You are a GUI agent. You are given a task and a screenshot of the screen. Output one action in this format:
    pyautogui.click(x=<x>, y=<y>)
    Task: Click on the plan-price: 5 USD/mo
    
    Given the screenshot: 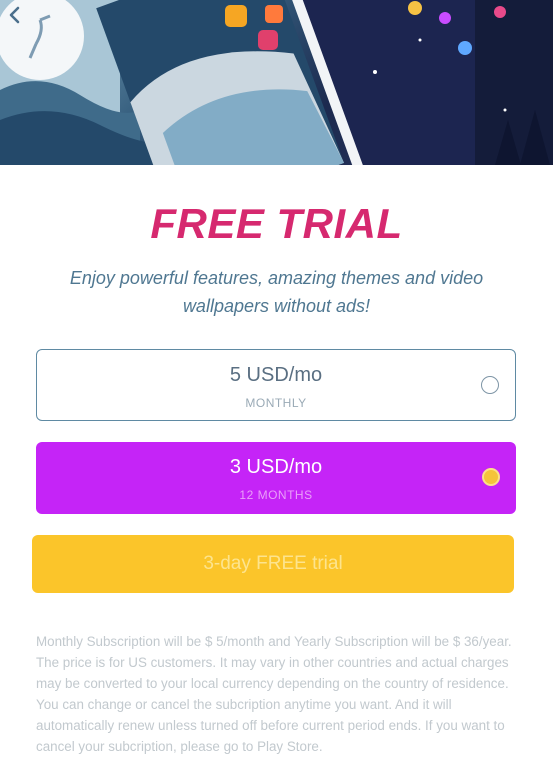 What is the action you would take?
    pyautogui.click(x=276, y=375)
    